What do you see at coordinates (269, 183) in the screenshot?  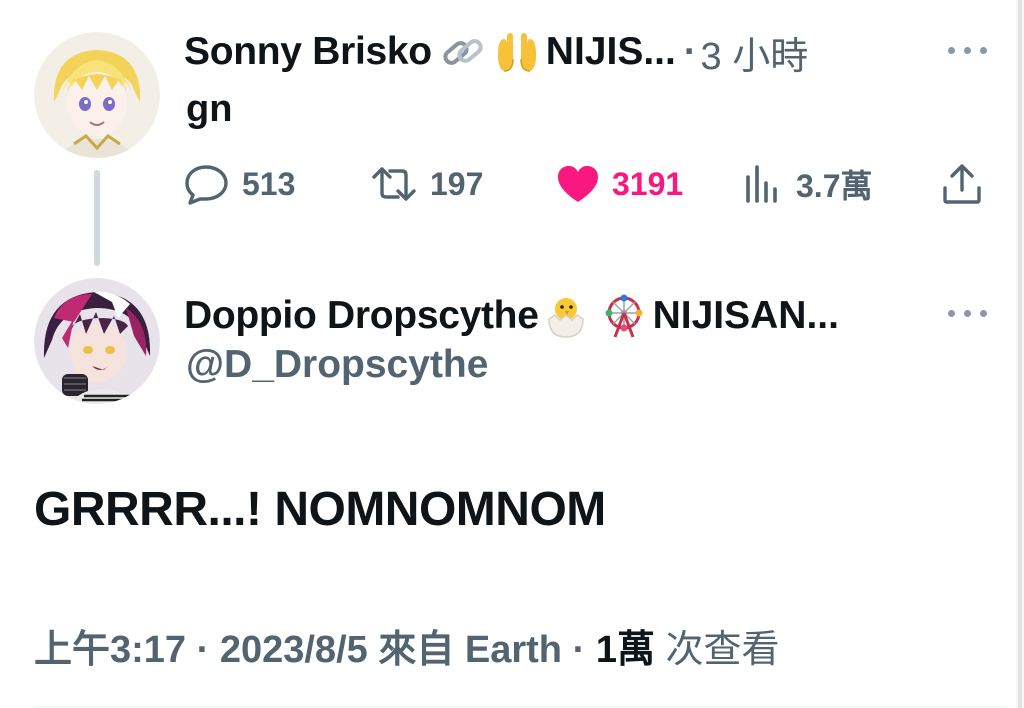 I see `reply-count: 513` at bounding box center [269, 183].